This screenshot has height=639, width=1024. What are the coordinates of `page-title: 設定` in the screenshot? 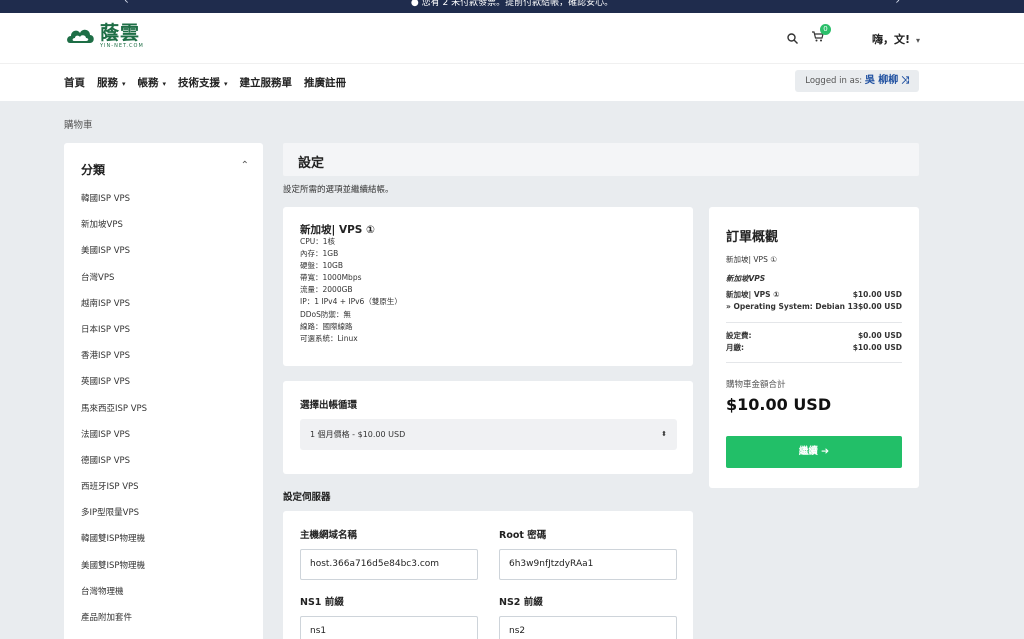 It's located at (311, 163).